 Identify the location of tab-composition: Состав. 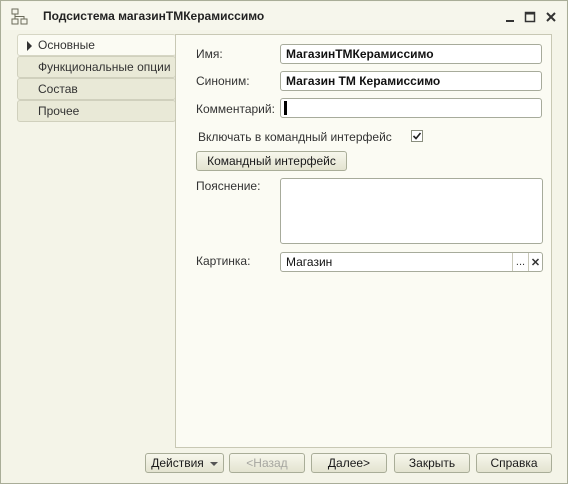
(96, 89).